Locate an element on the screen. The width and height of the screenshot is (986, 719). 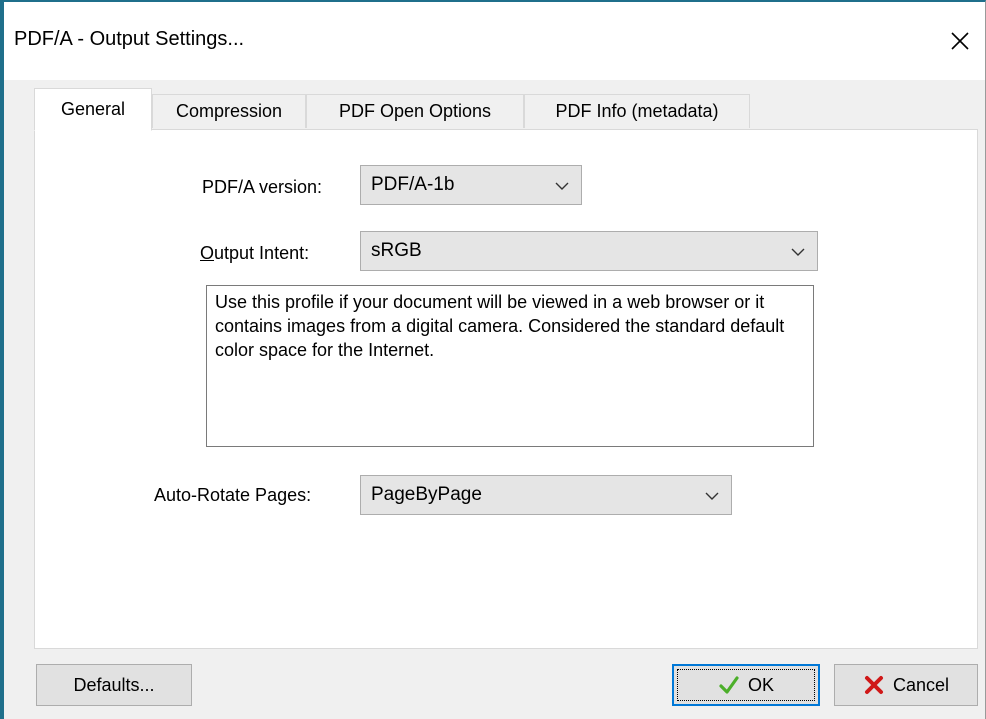
output-intent-select: sRGB is located at coordinates (589, 251).